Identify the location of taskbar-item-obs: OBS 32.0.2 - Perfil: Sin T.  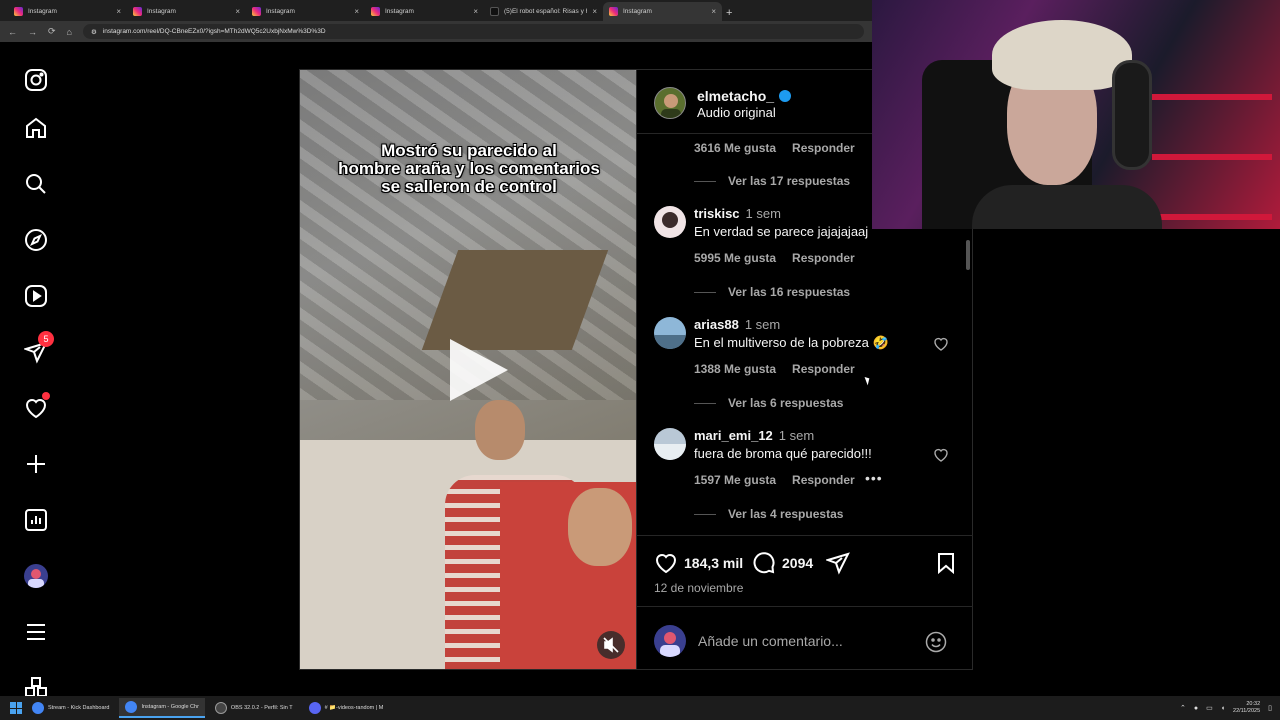
(254, 708).